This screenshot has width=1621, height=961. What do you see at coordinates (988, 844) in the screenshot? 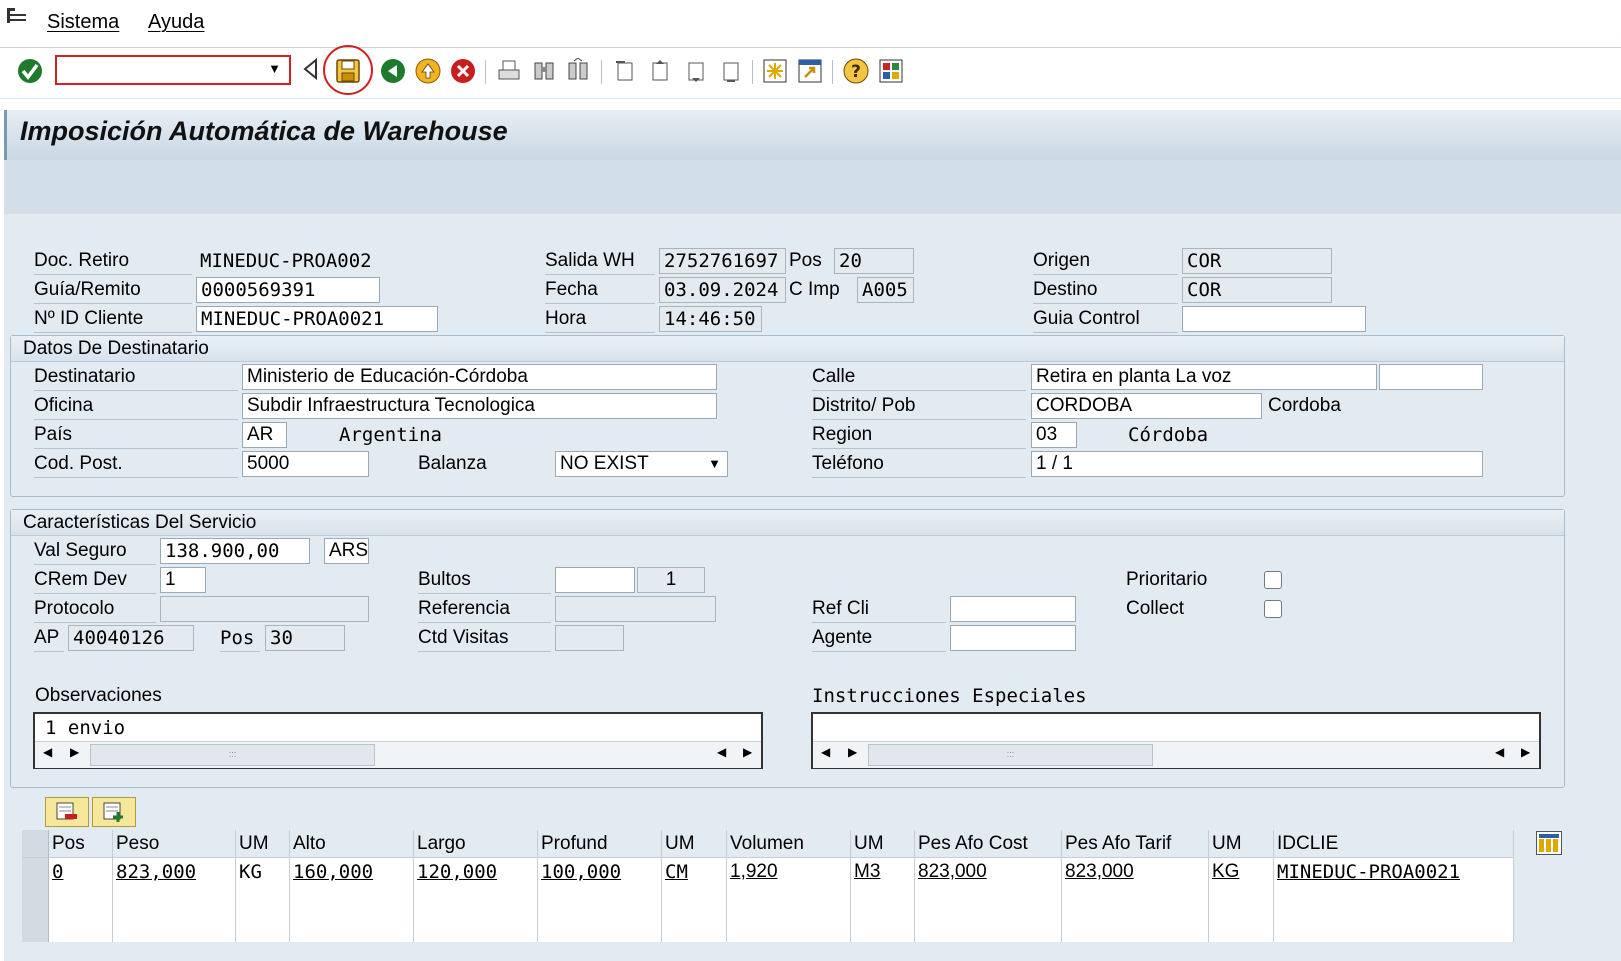
I see `column-header: Pes Afo Cost` at bounding box center [988, 844].